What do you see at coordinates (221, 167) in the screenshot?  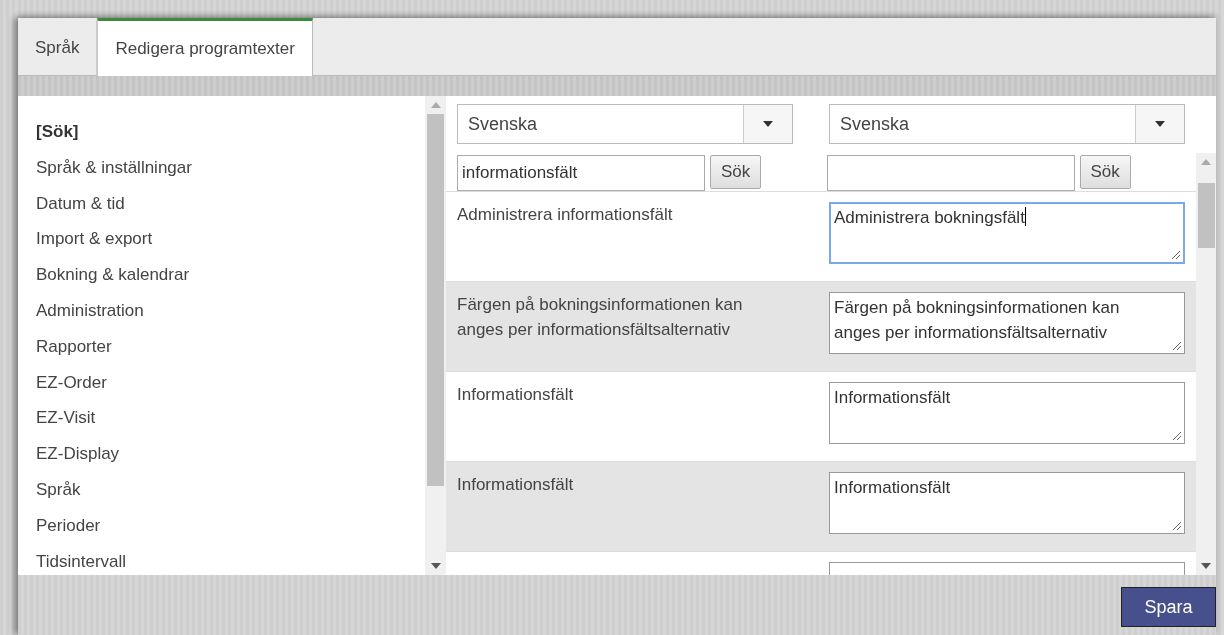 I see `sidebar-item: Språk & inställningar` at bounding box center [221, 167].